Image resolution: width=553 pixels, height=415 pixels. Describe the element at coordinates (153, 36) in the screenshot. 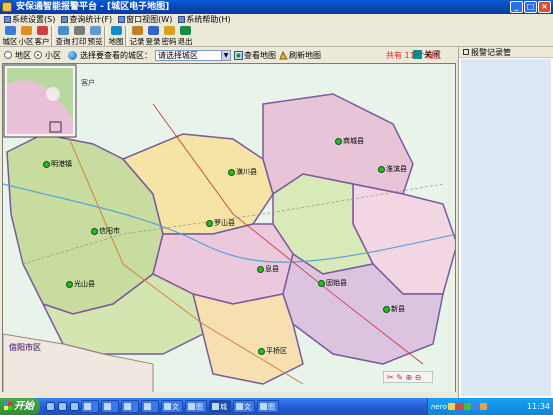

I see `toolbar-login-button: 登录` at that location.